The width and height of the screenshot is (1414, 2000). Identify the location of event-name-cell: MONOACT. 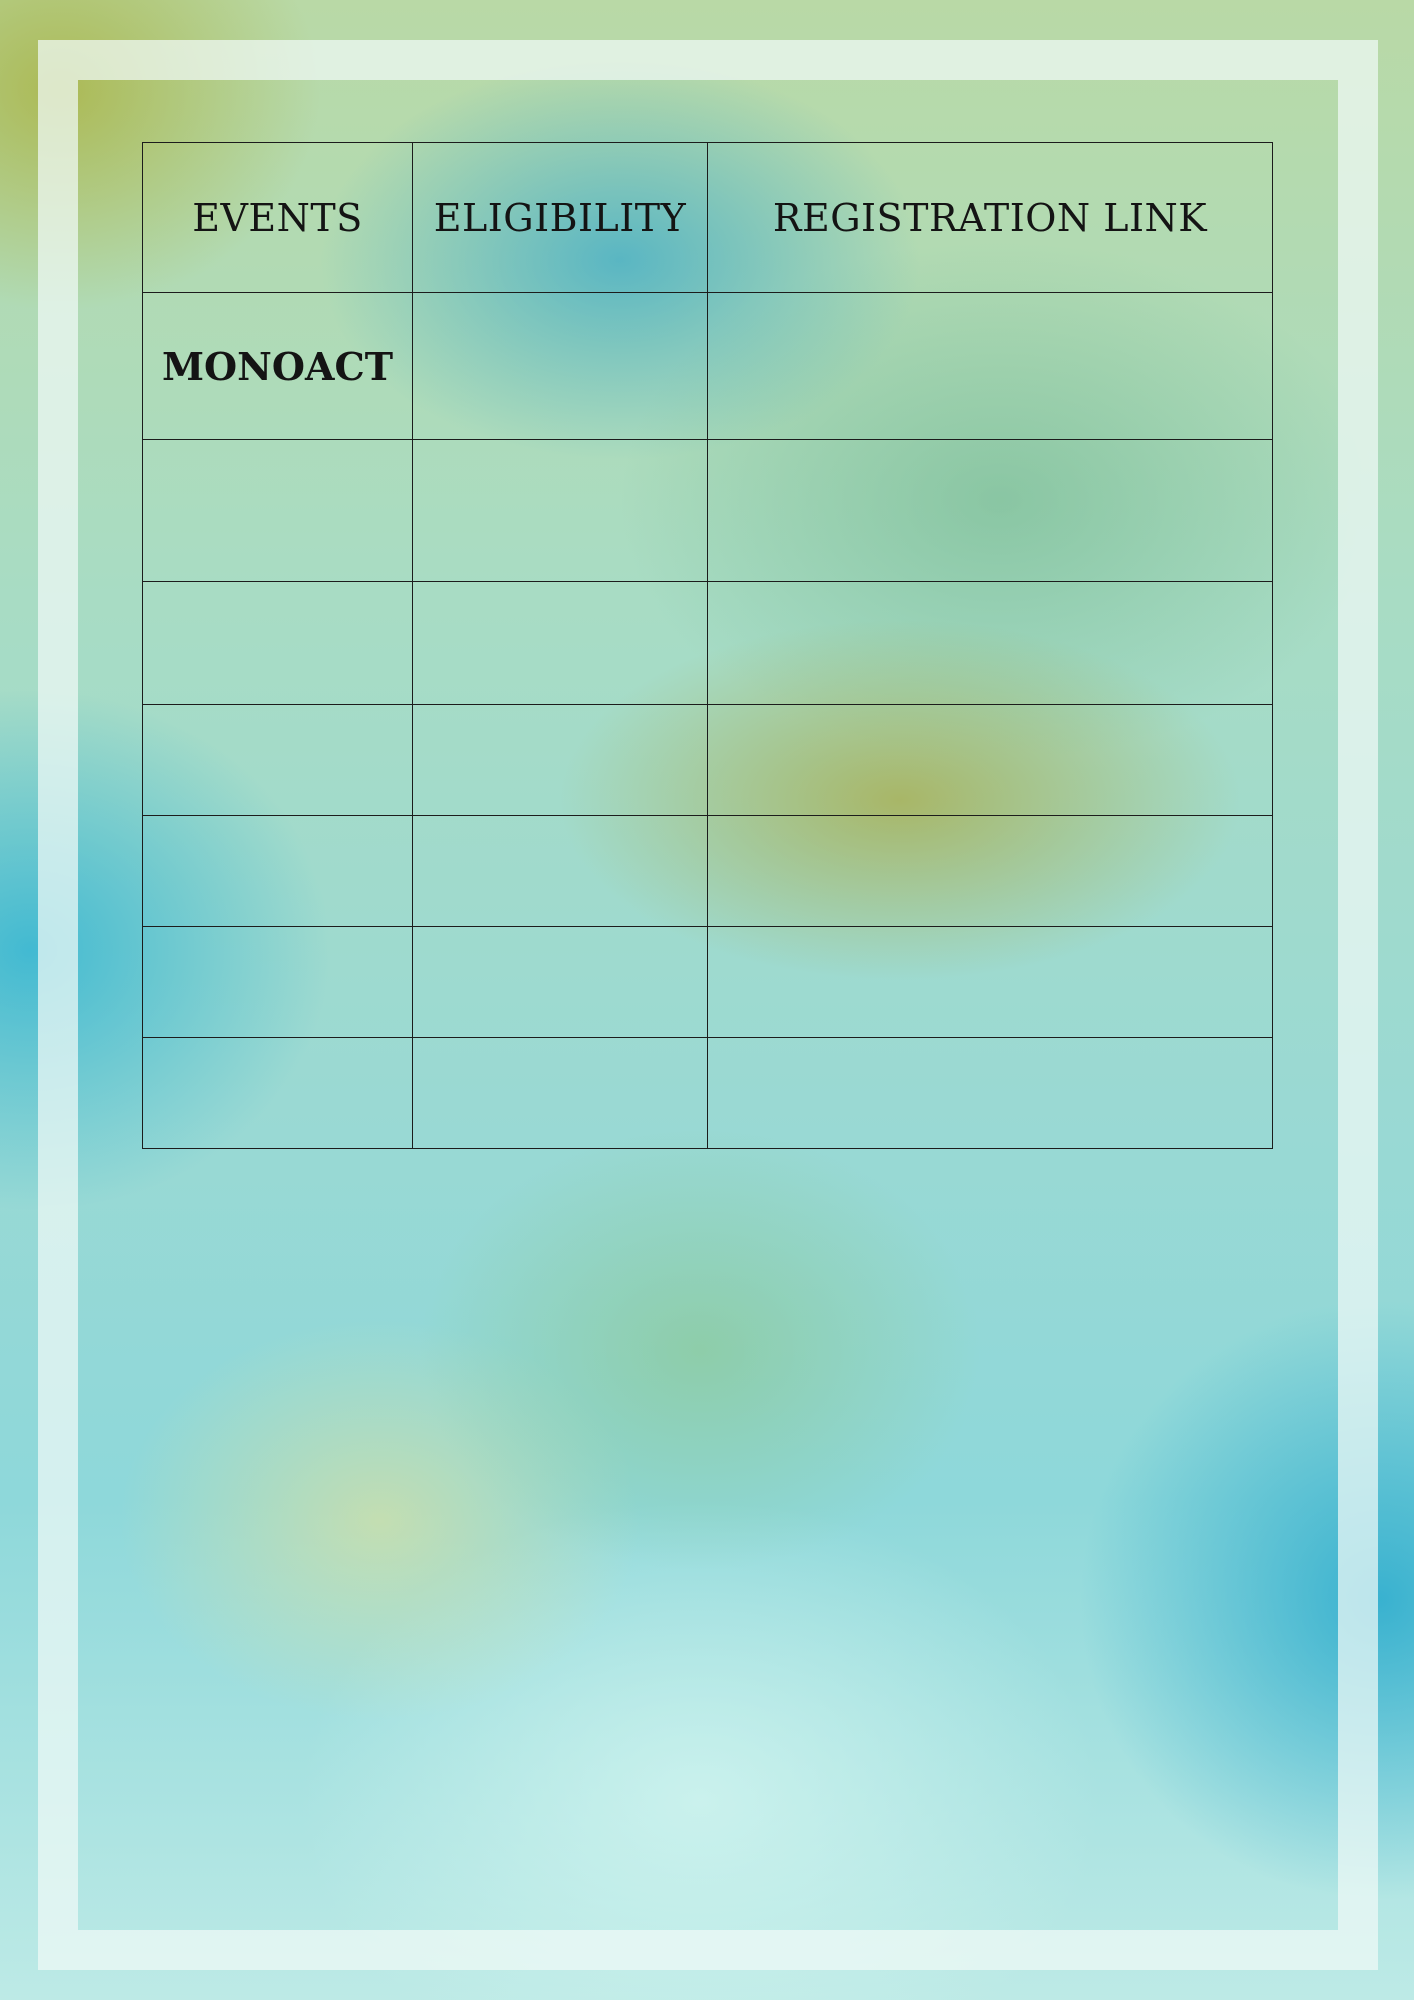
(277, 366).